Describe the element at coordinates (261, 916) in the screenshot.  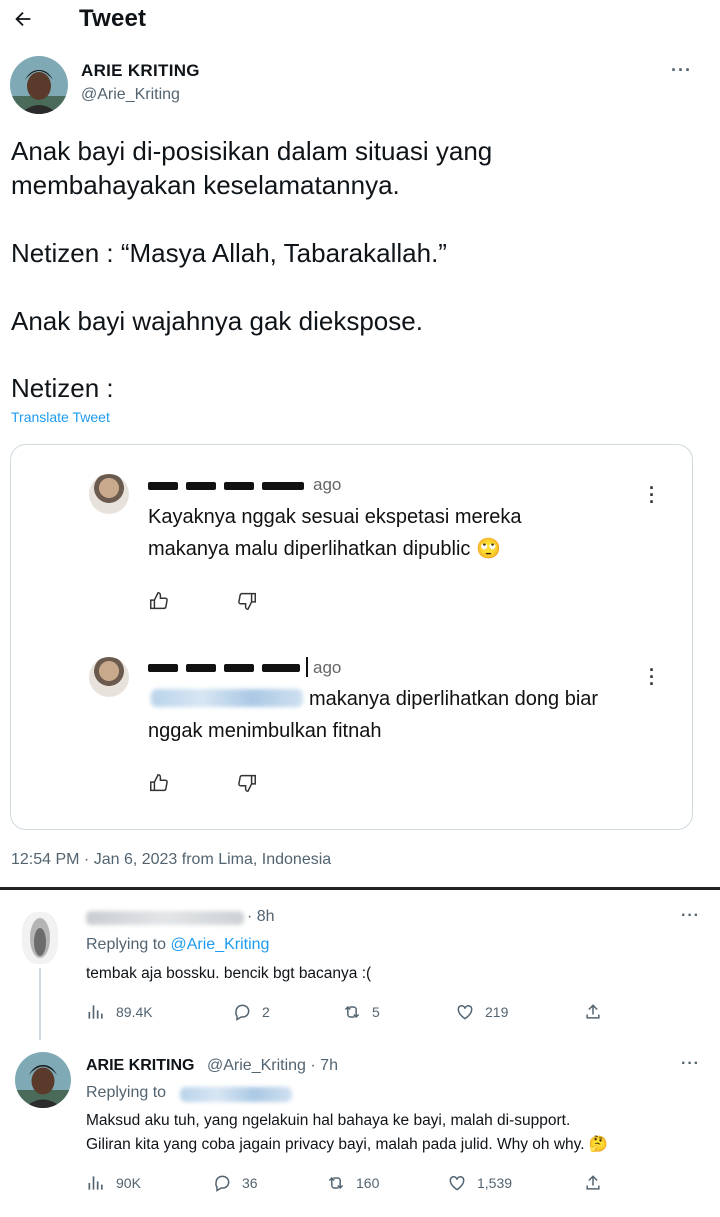
I see `reply-time: · 8h` at that location.